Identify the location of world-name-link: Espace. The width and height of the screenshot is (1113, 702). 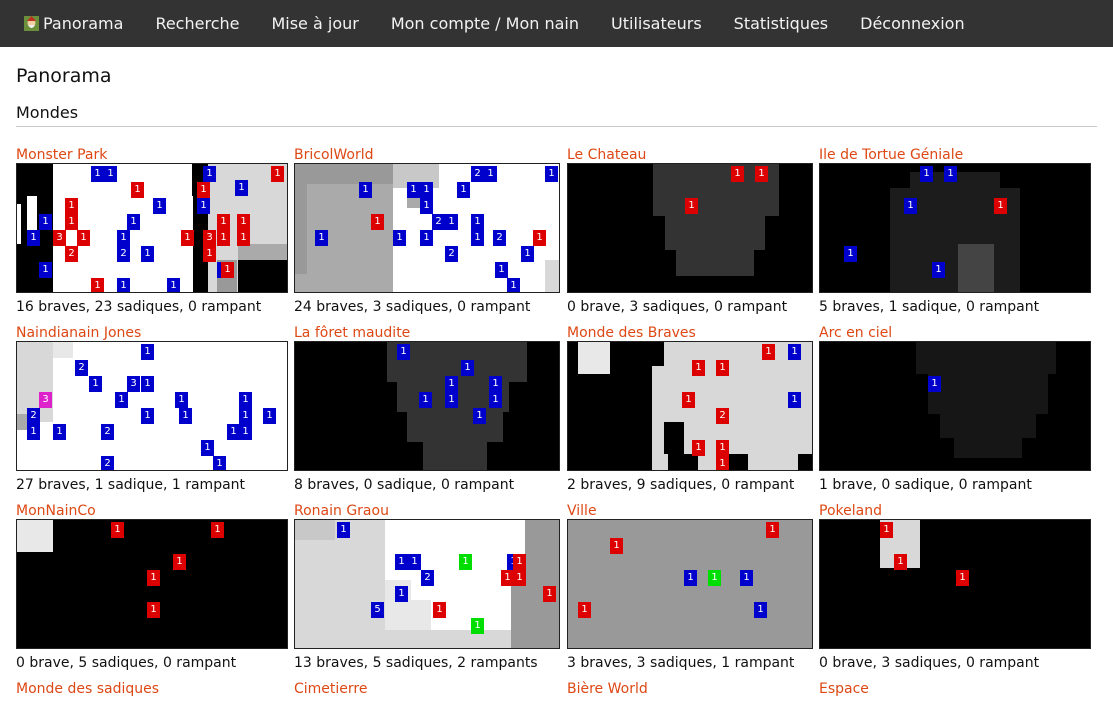
(844, 689).